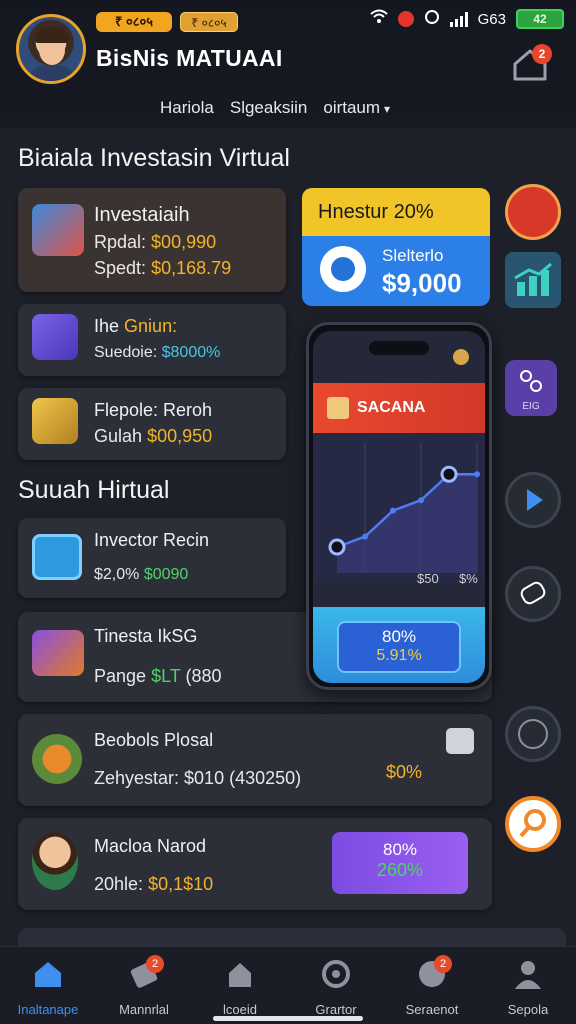 This screenshot has height=1024, width=576. I want to click on card-title: Beobols Plosal, so click(154, 740).